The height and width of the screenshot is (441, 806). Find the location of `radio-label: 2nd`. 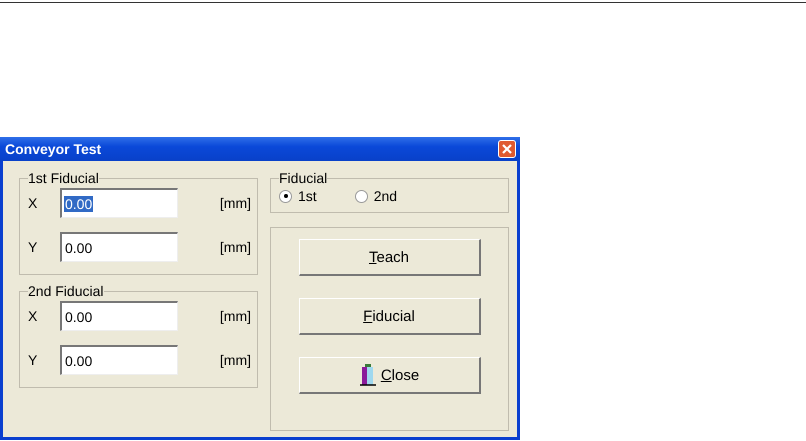

radio-label: 2nd is located at coordinates (386, 196).